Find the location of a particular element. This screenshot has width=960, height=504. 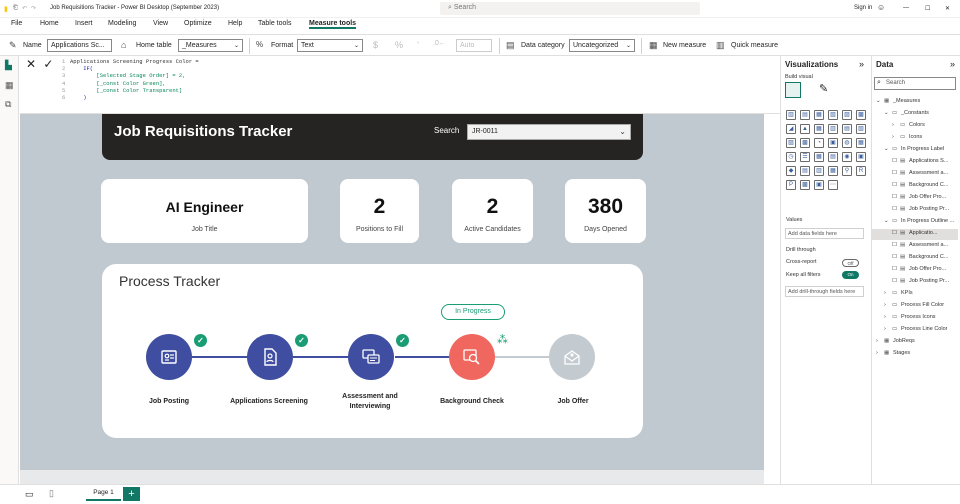

percent-button: % is located at coordinates (399, 45).